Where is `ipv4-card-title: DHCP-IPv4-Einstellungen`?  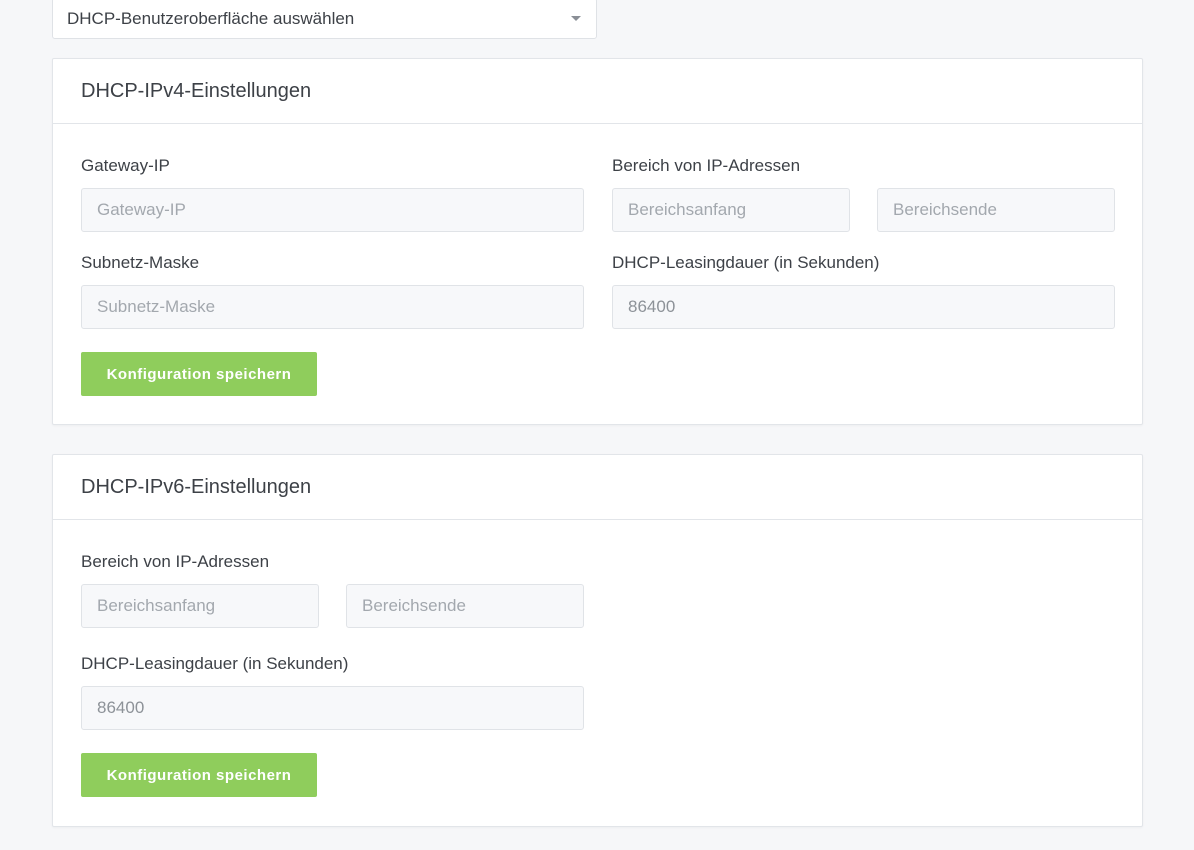 ipv4-card-title: DHCP-IPv4-Einstellungen is located at coordinates (597, 91).